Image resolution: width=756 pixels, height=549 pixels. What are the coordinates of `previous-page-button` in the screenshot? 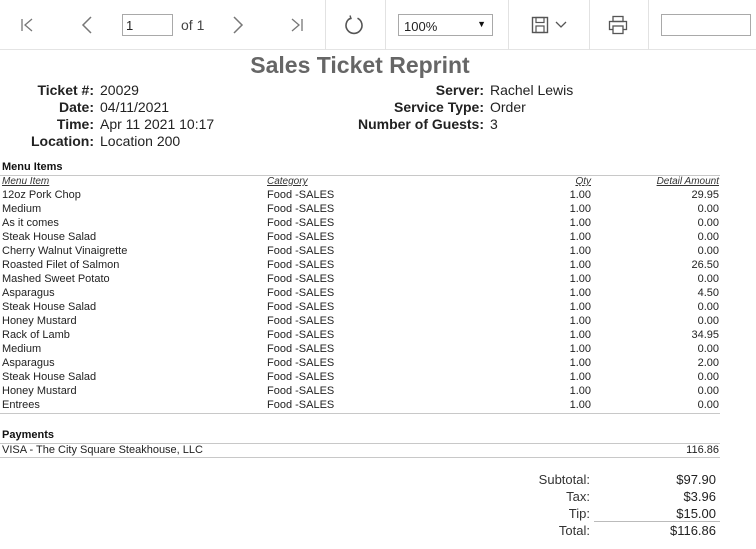 It's located at (87, 25).